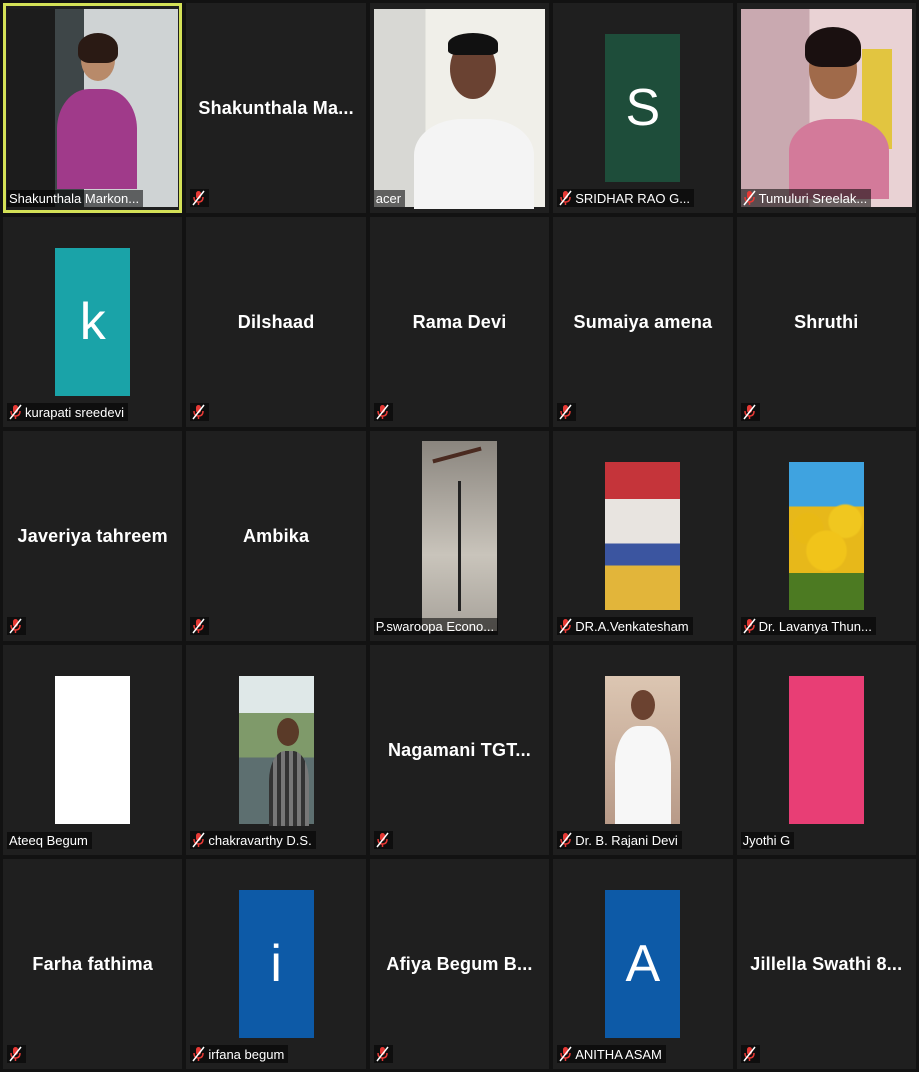  I want to click on participant-tile: Farha fathima, so click(93, 964).